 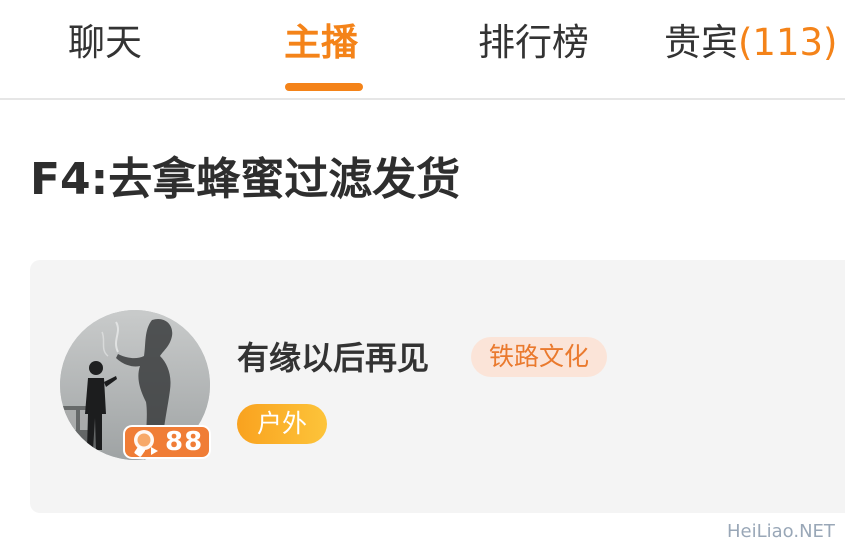 I want to click on section-title: F4:去拿蜂蜜过滤发货, so click(x=245, y=179).